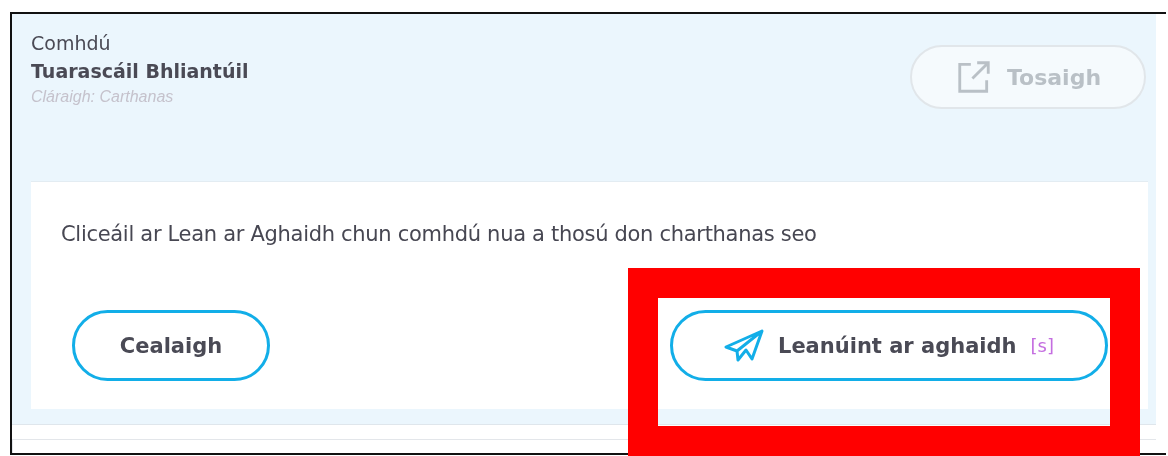  I want to click on shortcut-hint: [s], so click(1042, 345).